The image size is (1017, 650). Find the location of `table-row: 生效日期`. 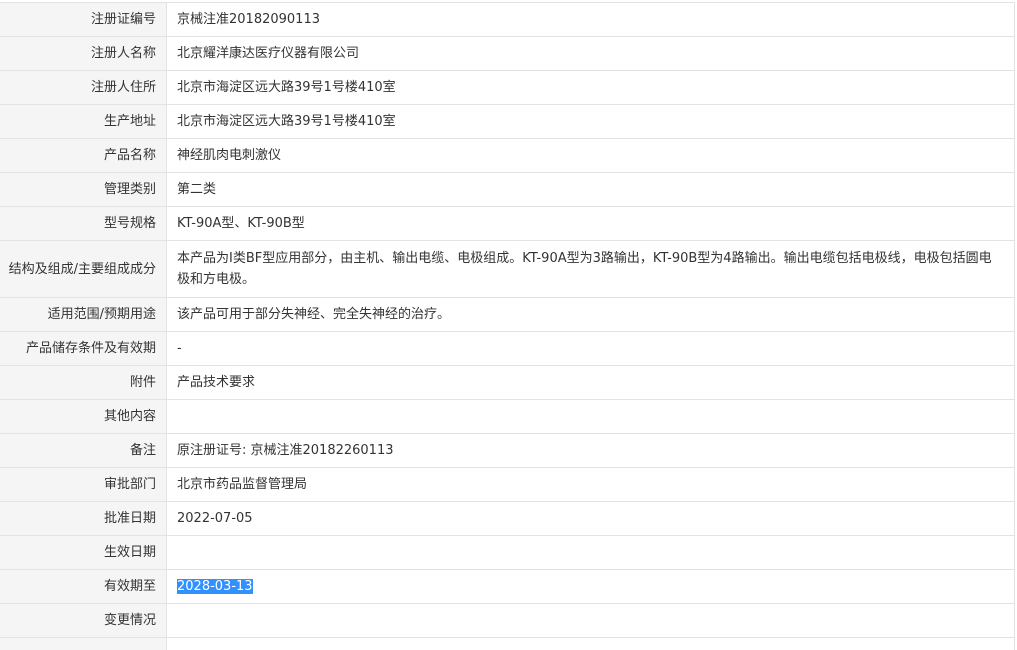

table-row: 生效日期 is located at coordinates (507, 552).